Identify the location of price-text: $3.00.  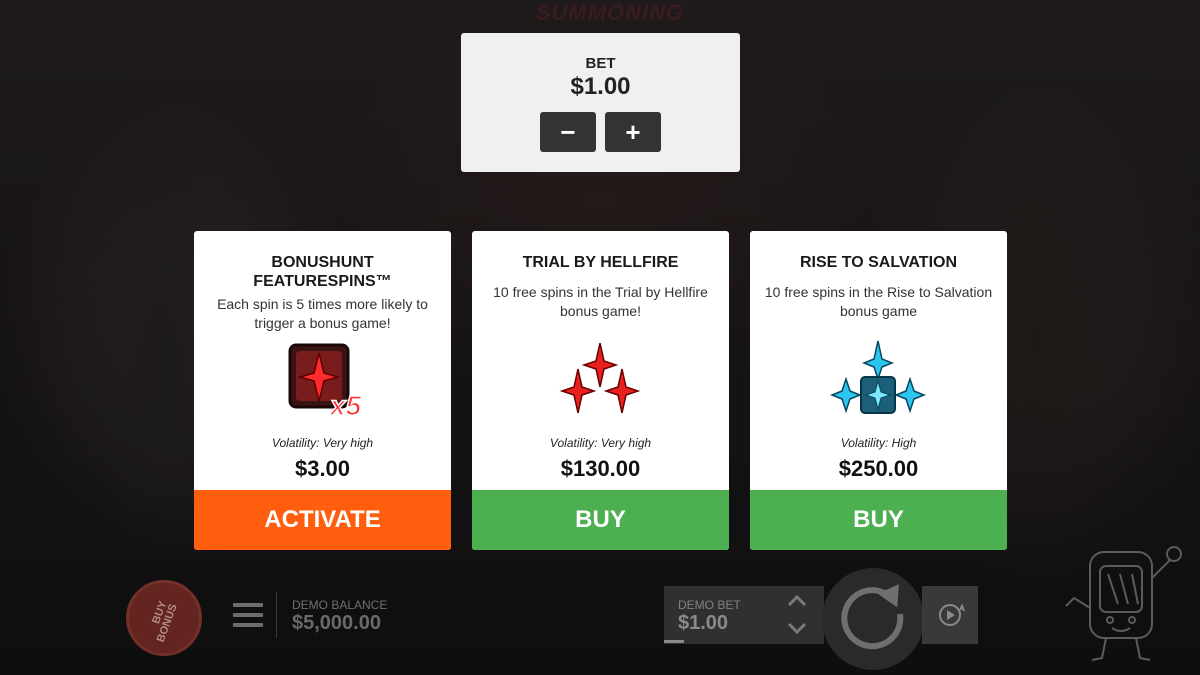
(322, 468).